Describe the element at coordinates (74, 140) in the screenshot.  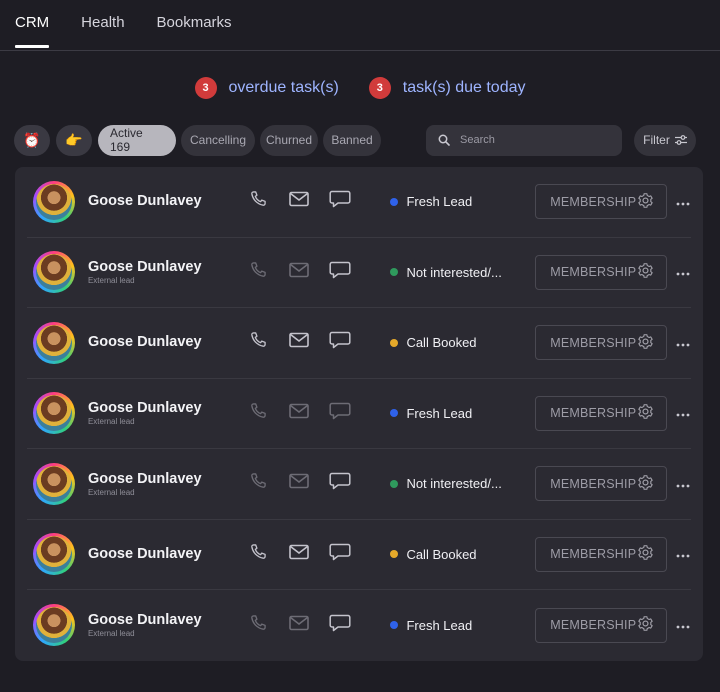
I see `pointing-hand-filter-button: 👉` at that location.